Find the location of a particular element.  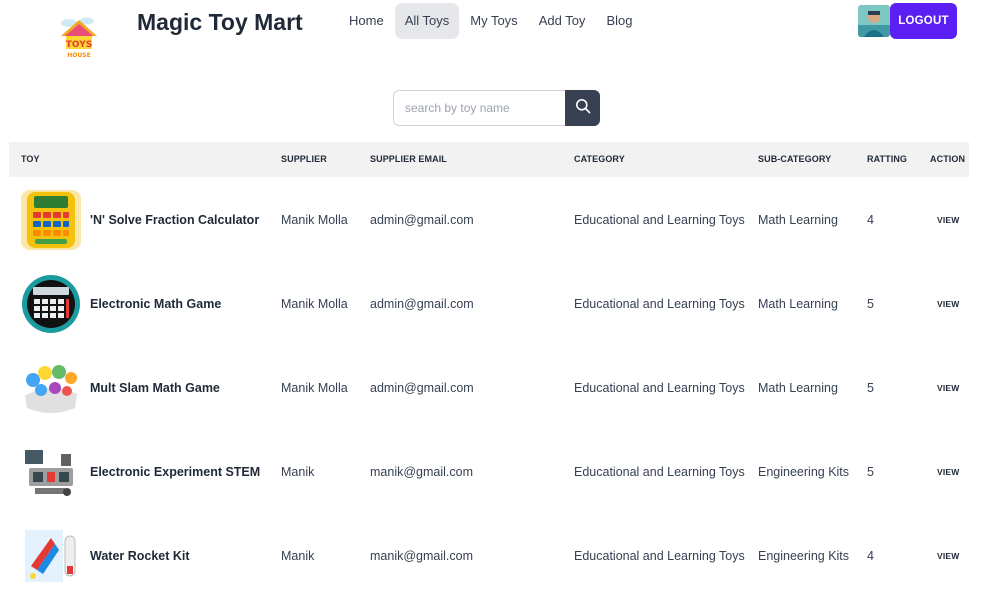

search-button is located at coordinates (582, 108).